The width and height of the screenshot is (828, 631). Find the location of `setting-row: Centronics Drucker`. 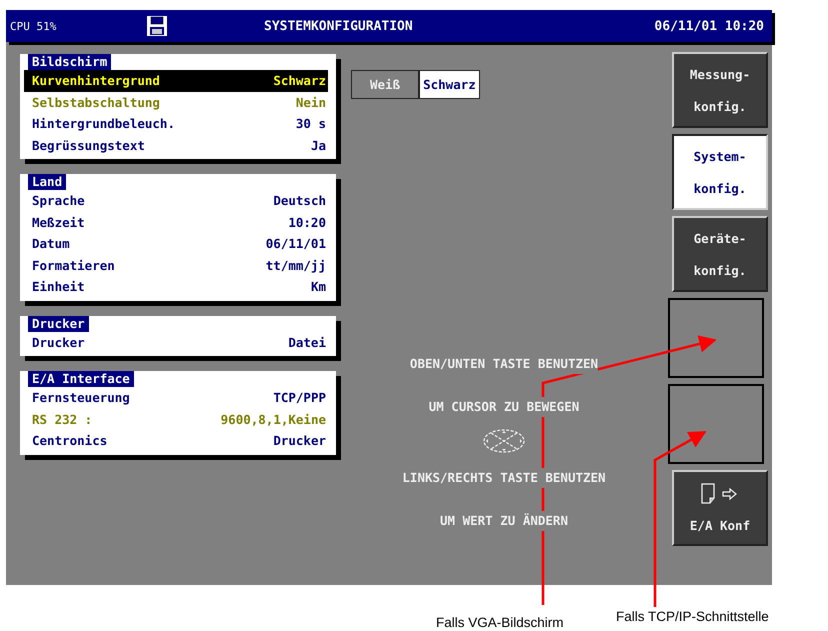

setting-row: Centronics Drucker is located at coordinates (176, 441).